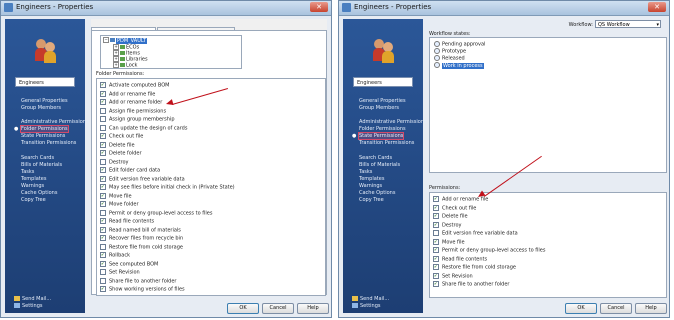 The width and height of the screenshot is (674, 320). I want to click on workflow-state-item: Pending approval, so click(459, 44).